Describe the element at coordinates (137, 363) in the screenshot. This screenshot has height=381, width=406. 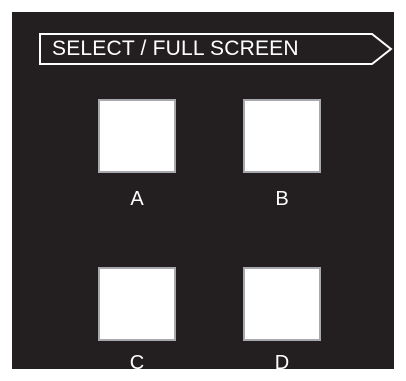
I see `button-c-label: C` at that location.